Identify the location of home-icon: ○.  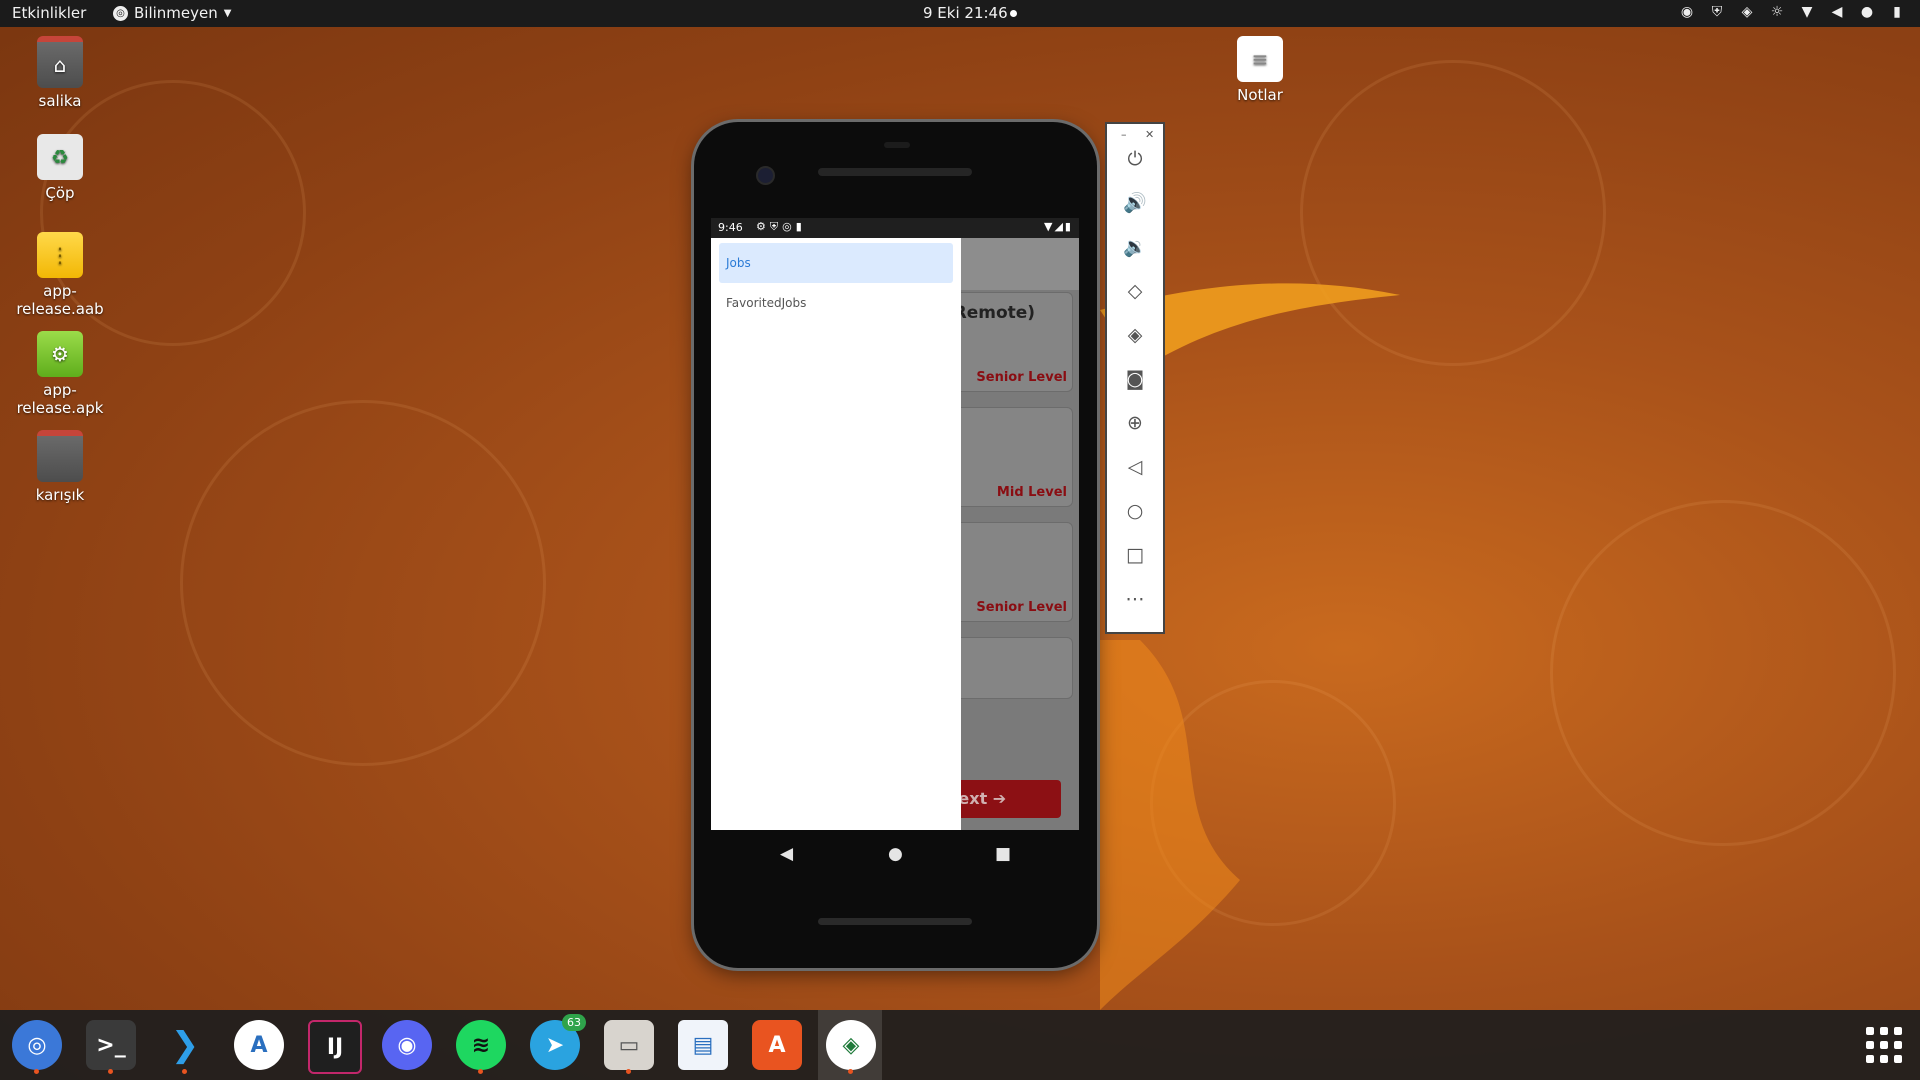
(1135, 511).